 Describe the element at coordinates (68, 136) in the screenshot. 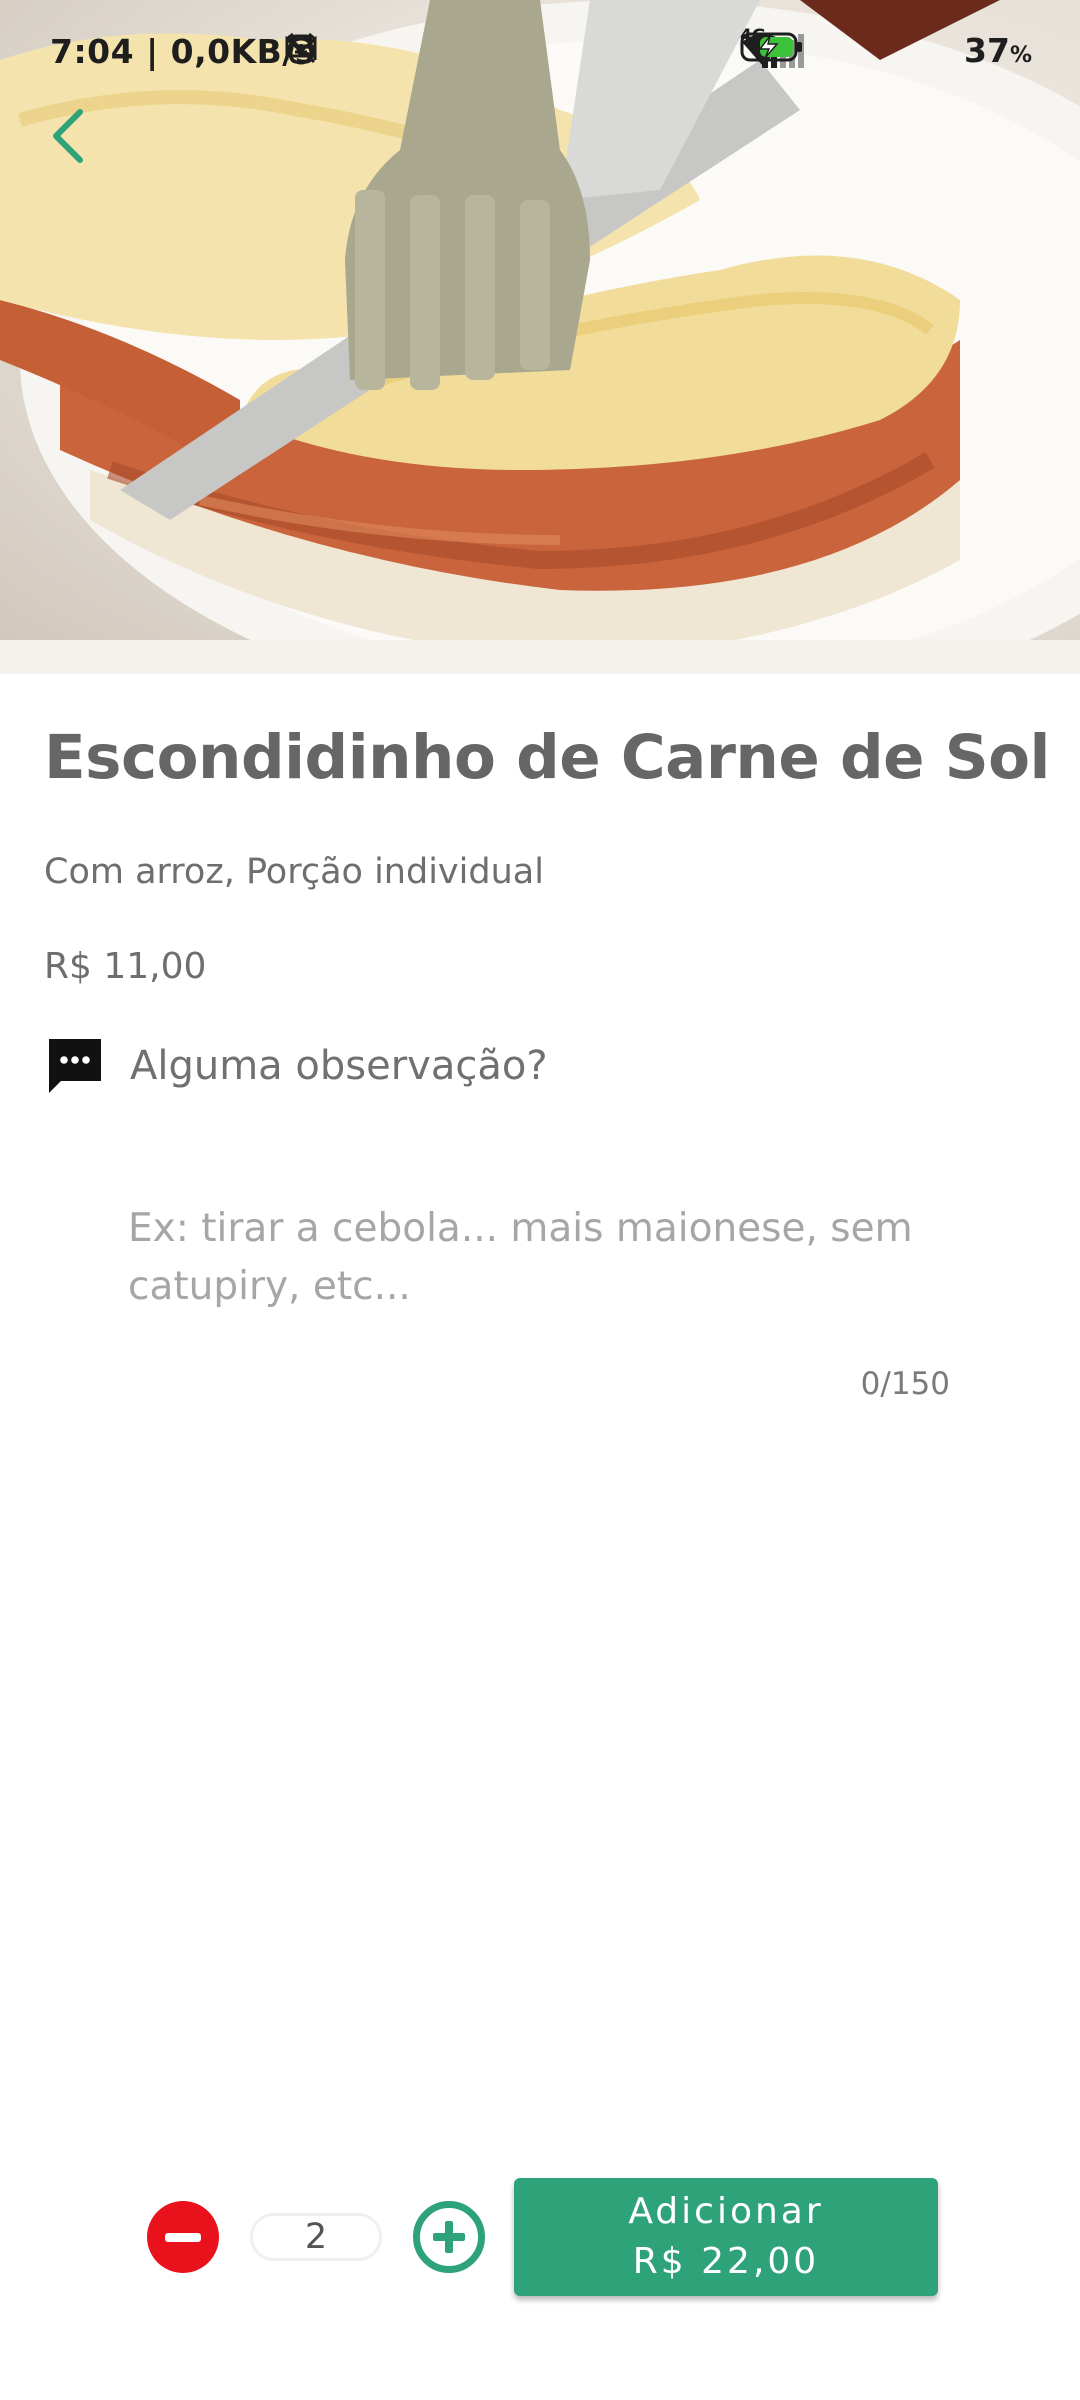

I see `chevron-left-icon` at that location.